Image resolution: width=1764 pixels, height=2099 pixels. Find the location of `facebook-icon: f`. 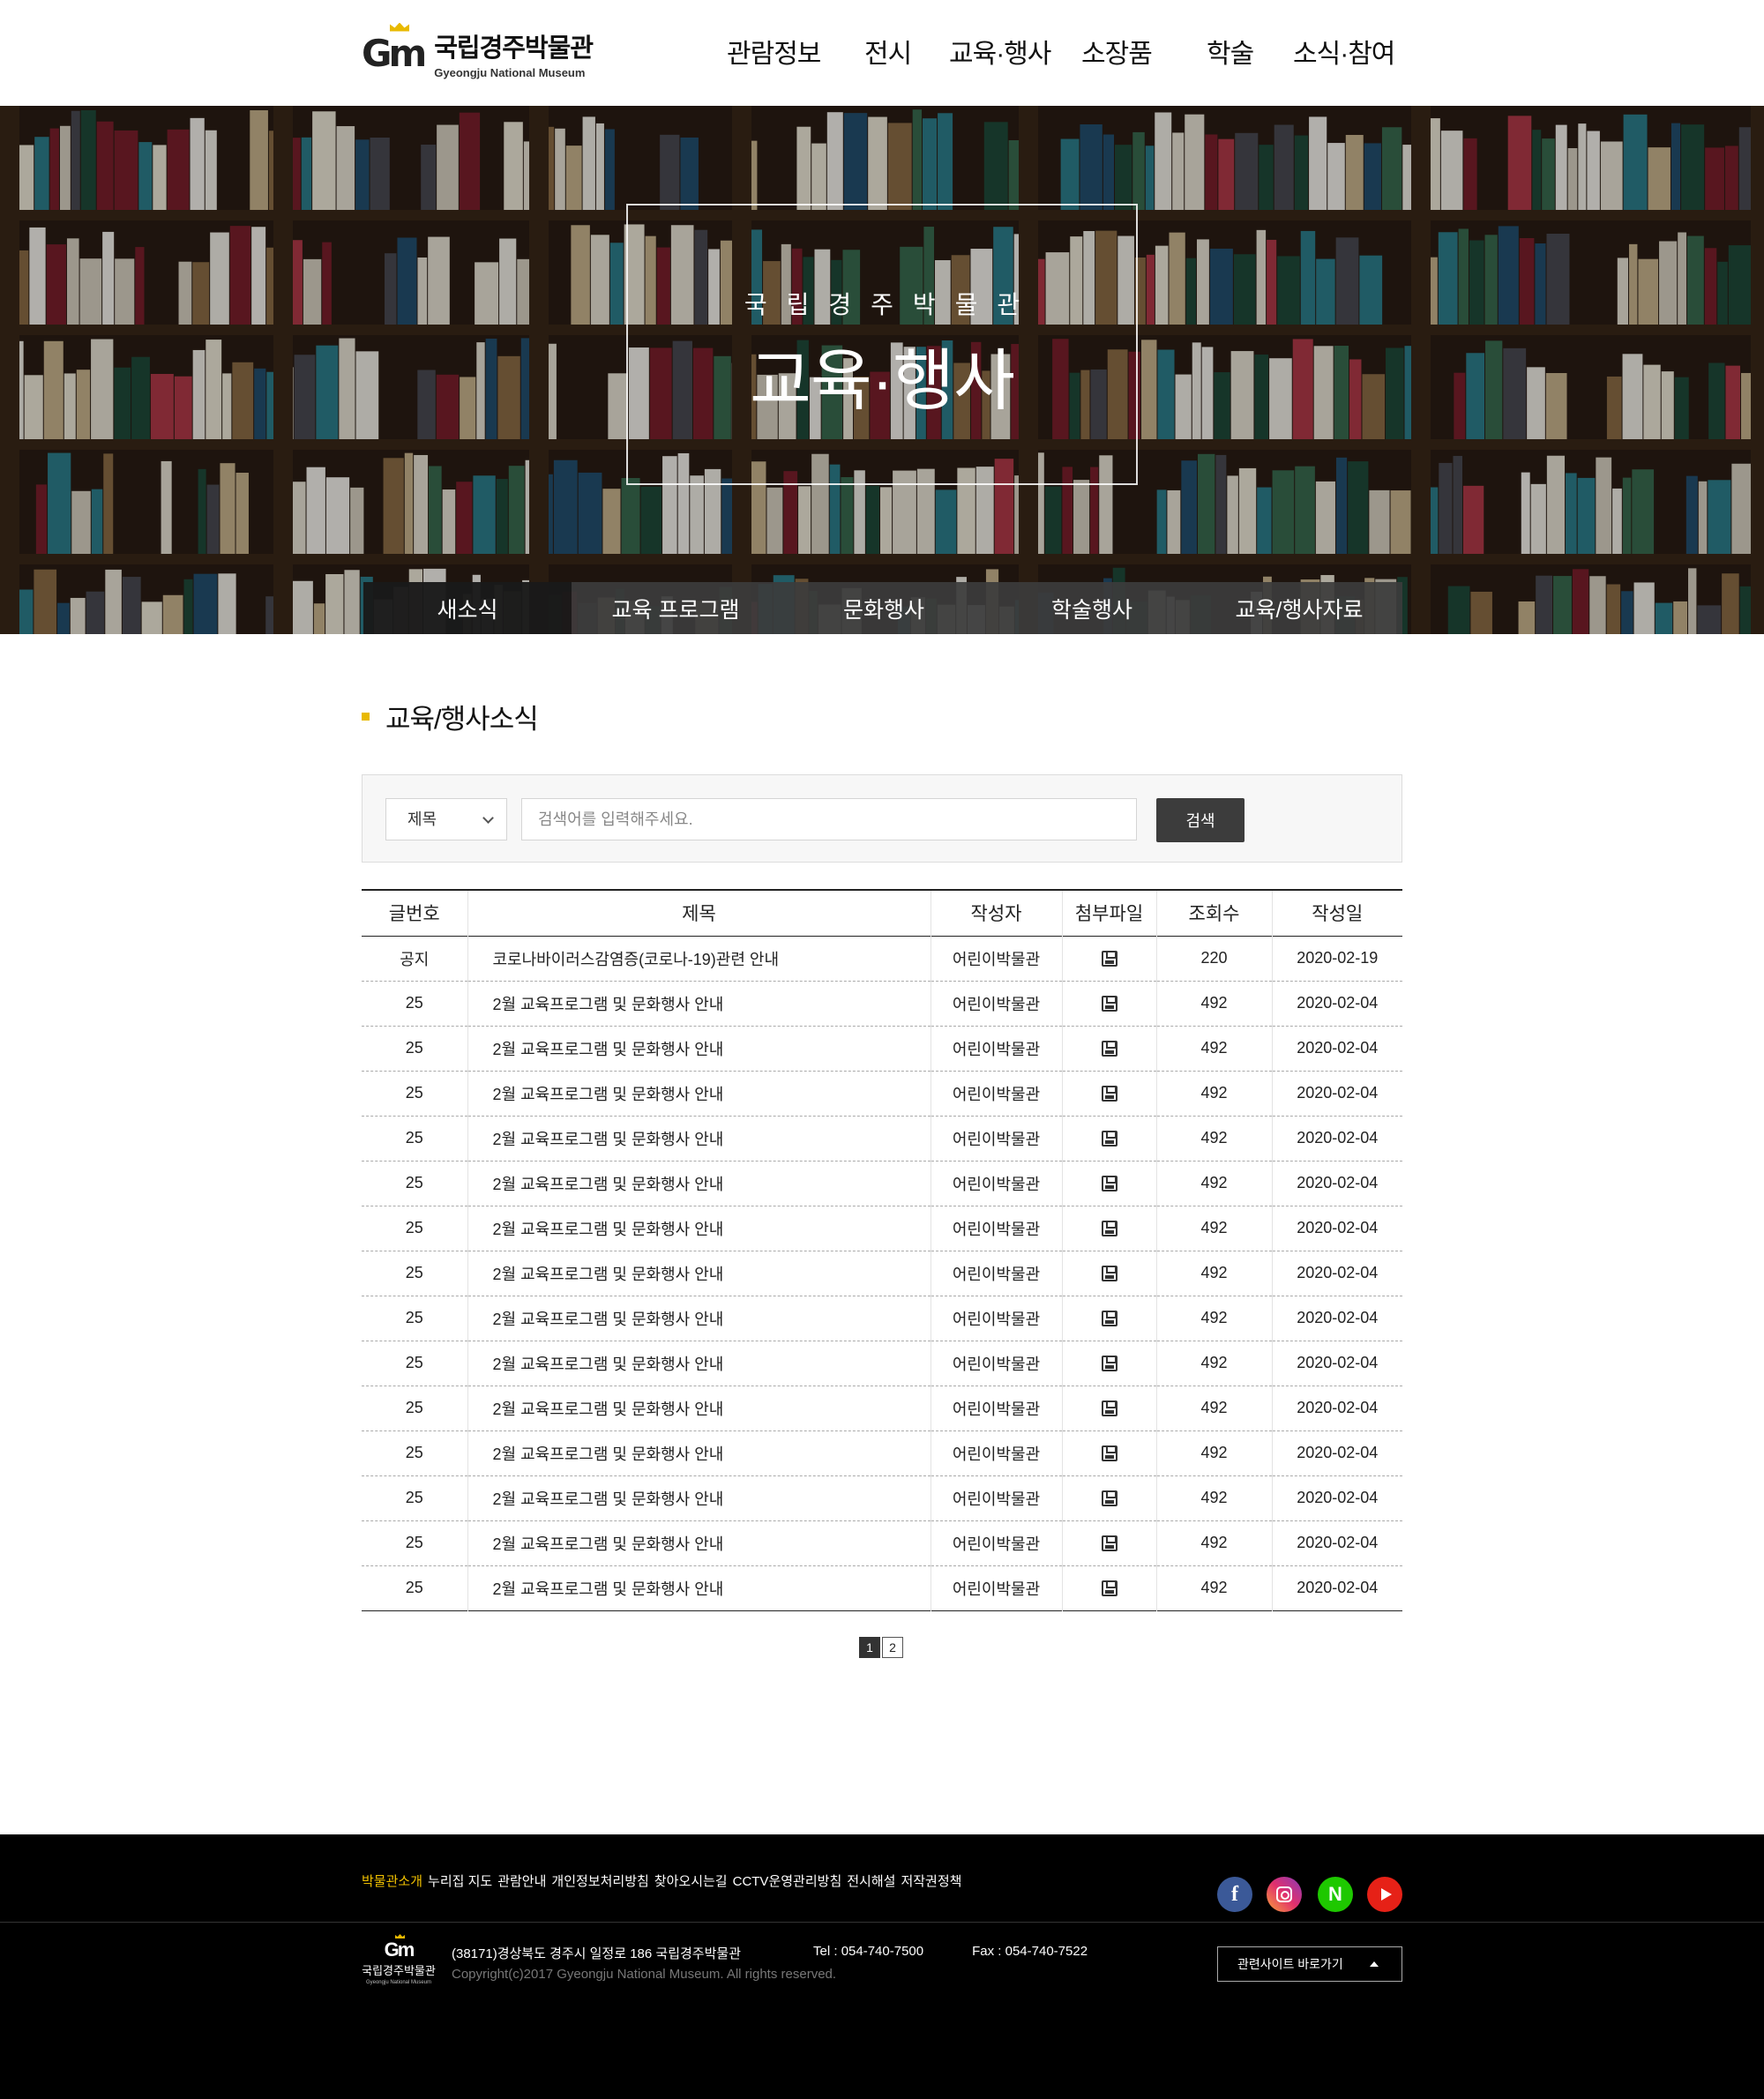

facebook-icon: f is located at coordinates (1234, 1894).